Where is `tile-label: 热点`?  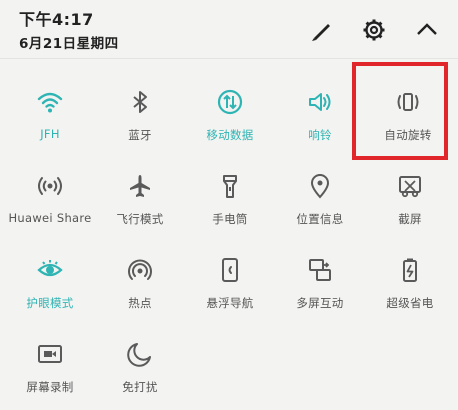 tile-label: 热点 is located at coordinates (140, 303).